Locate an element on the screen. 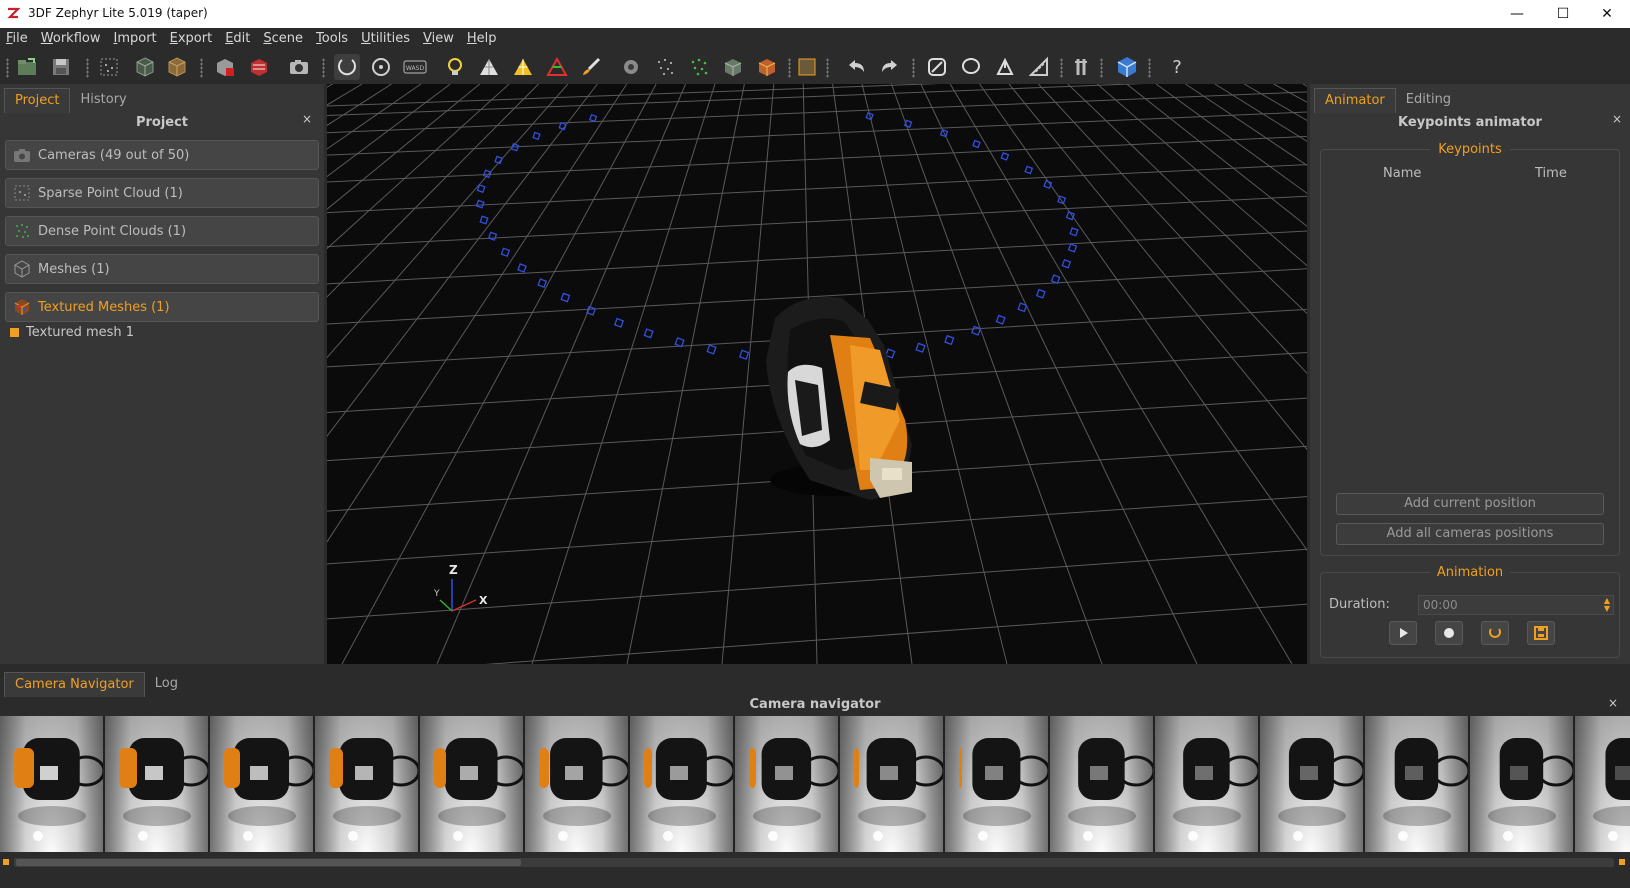 The image size is (1630, 888). scroll-right-marker is located at coordinates (1622, 862).